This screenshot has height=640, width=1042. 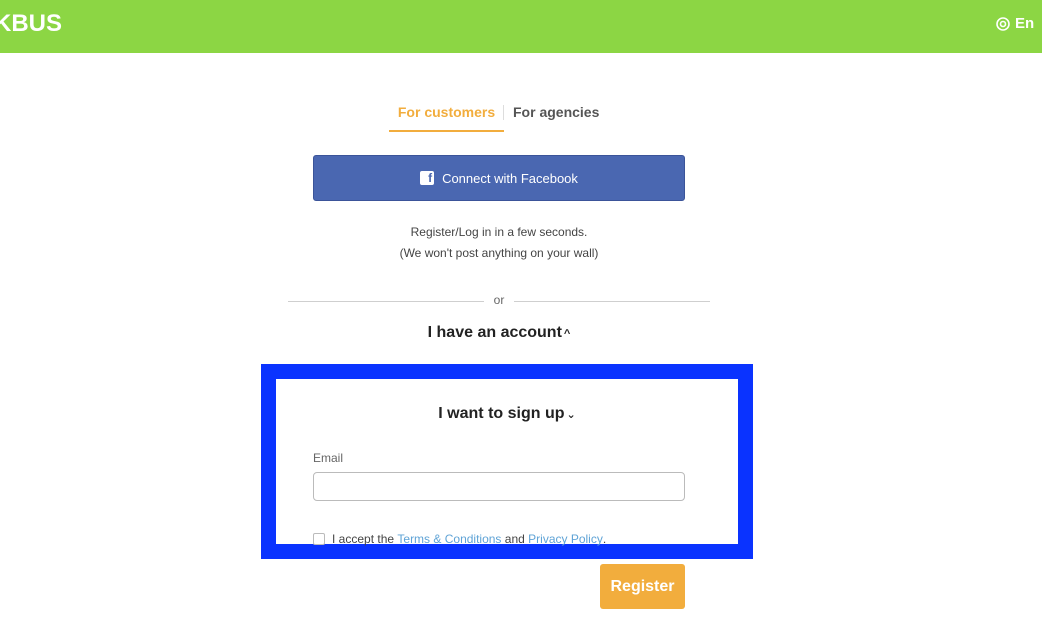 I want to click on connect-facebook-button: f Connect with Facebook, so click(x=499, y=178).